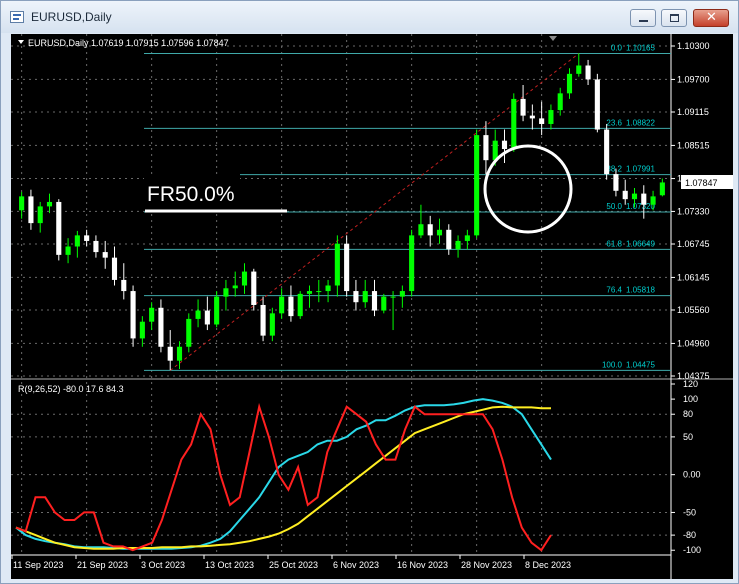 Image resolution: width=739 pixels, height=584 pixels. Describe the element at coordinates (71, 389) in the screenshot. I see `indicator-label: R(9,26,52) -80.0 17.6 84.3` at that location.